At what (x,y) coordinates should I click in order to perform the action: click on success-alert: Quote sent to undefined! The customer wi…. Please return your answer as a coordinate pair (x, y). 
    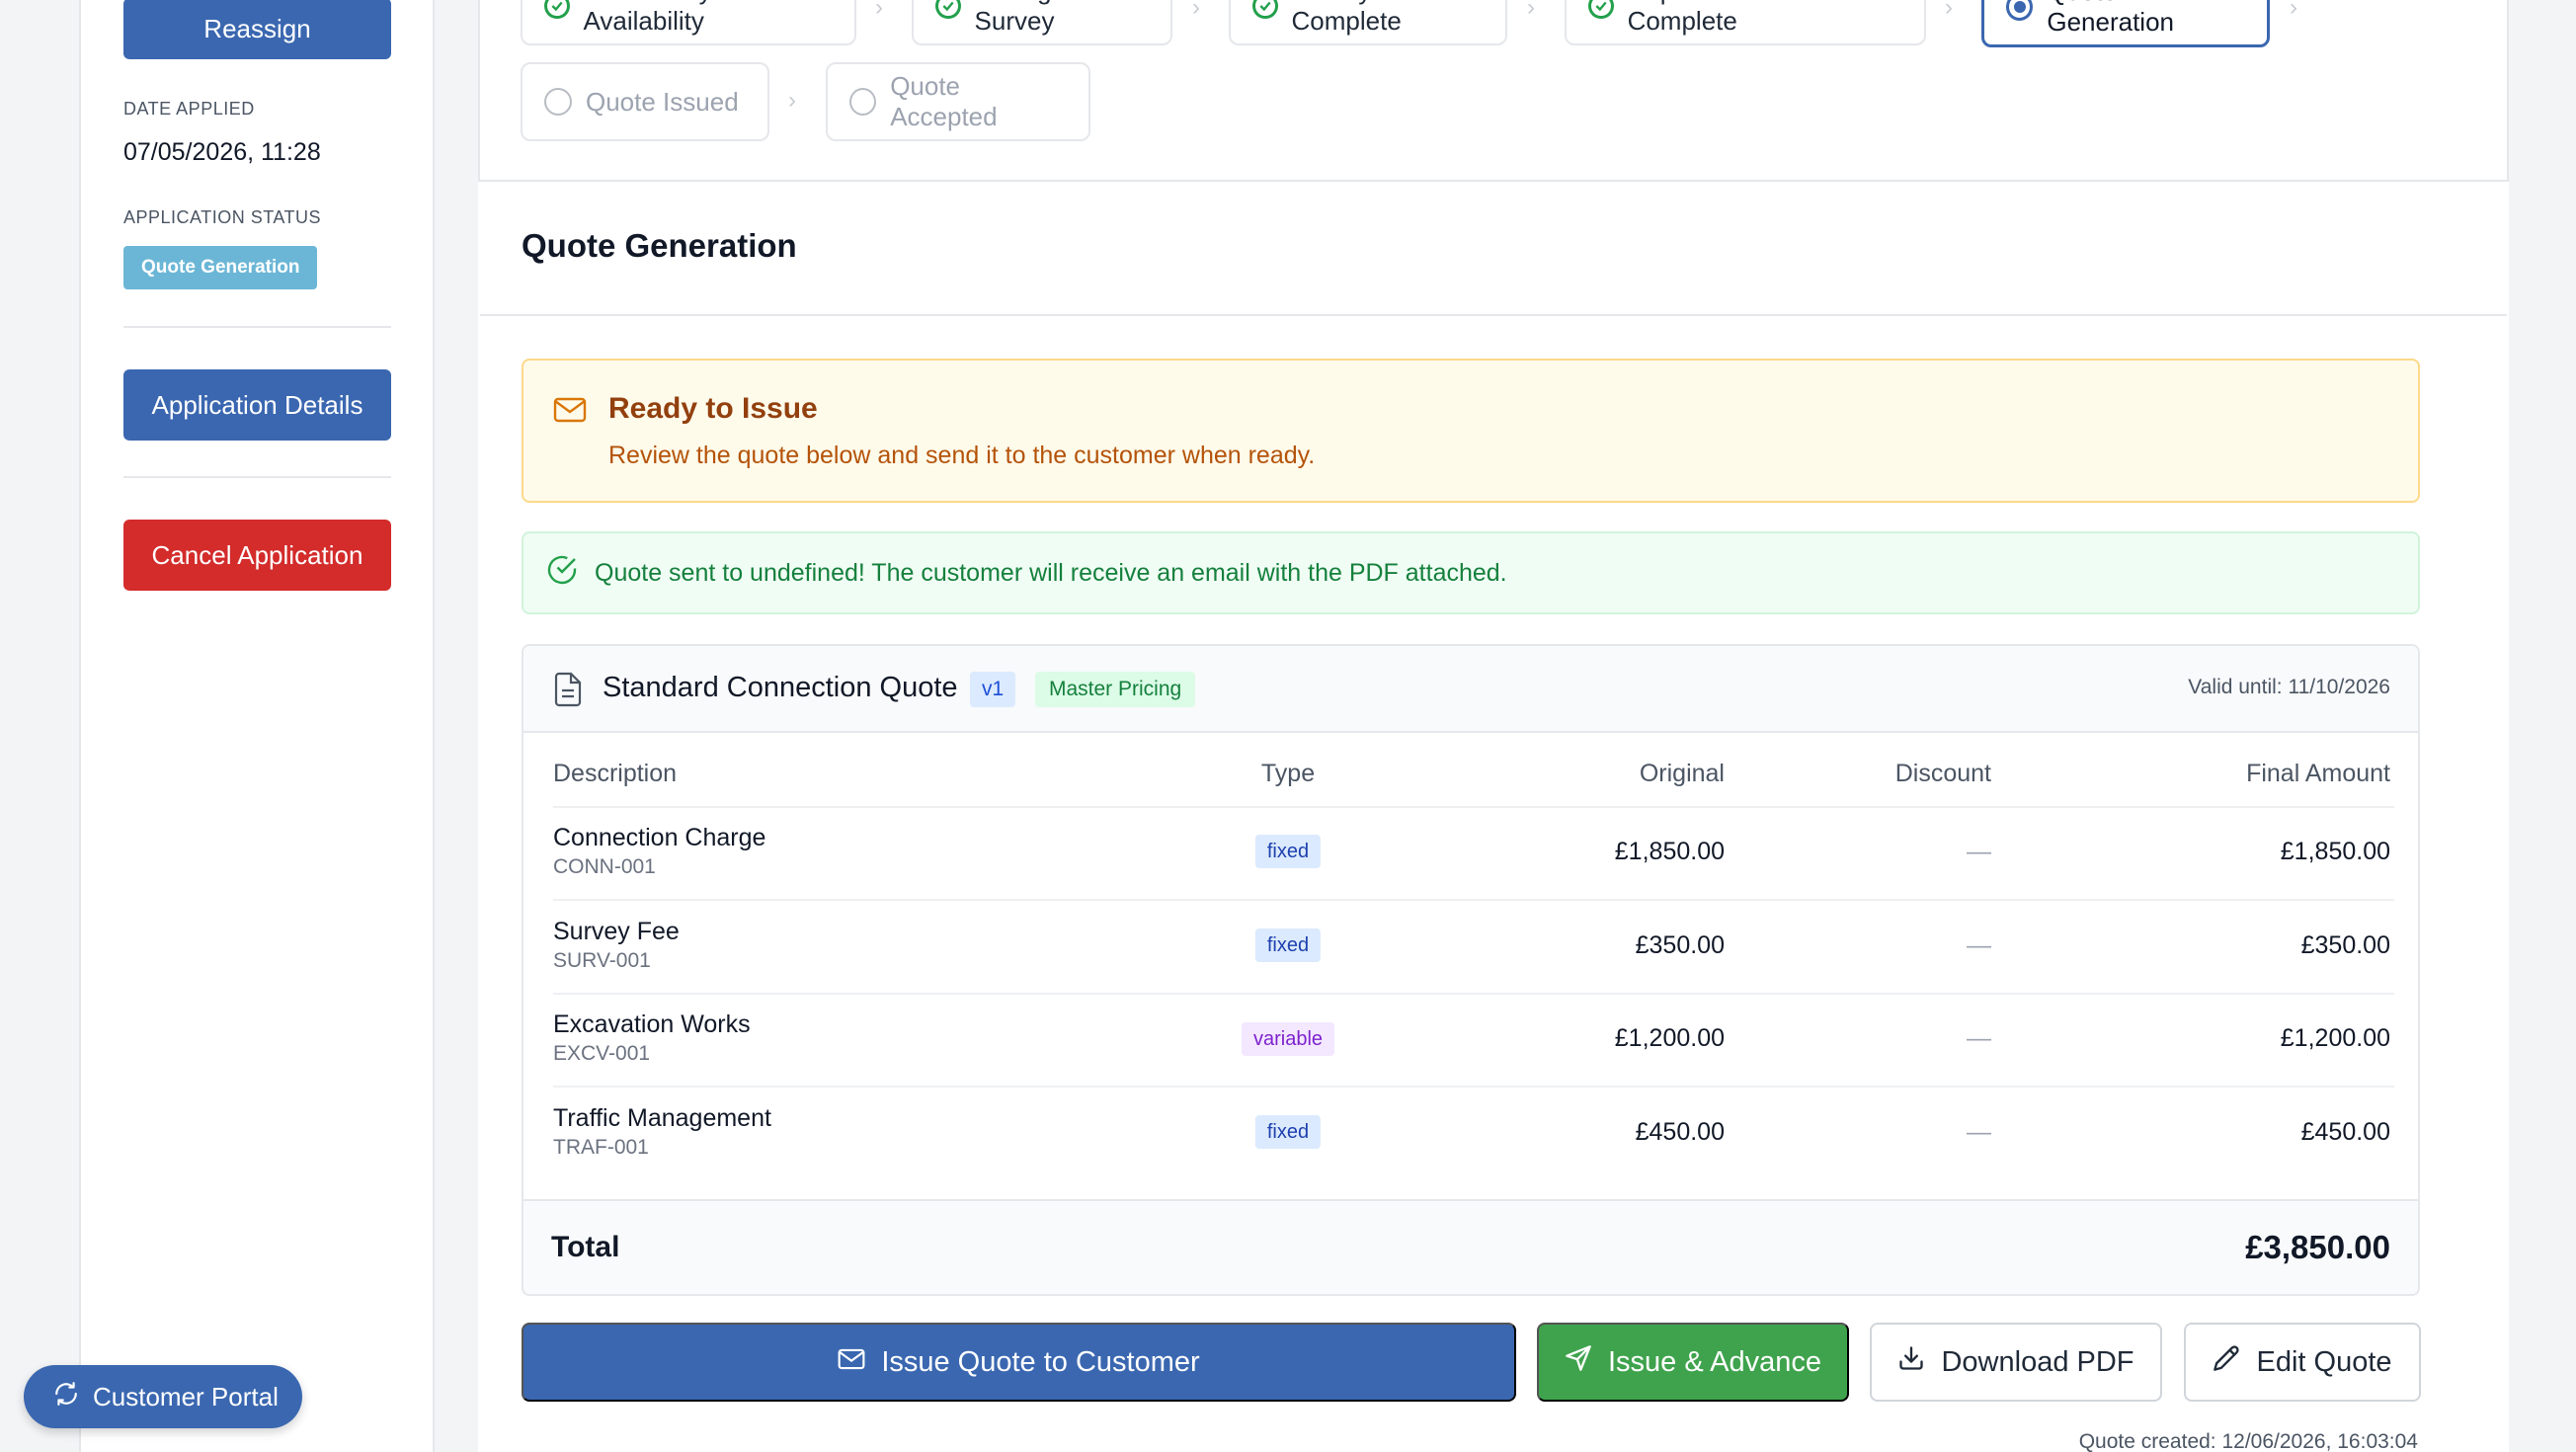
    Looking at the image, I should click on (1471, 572).